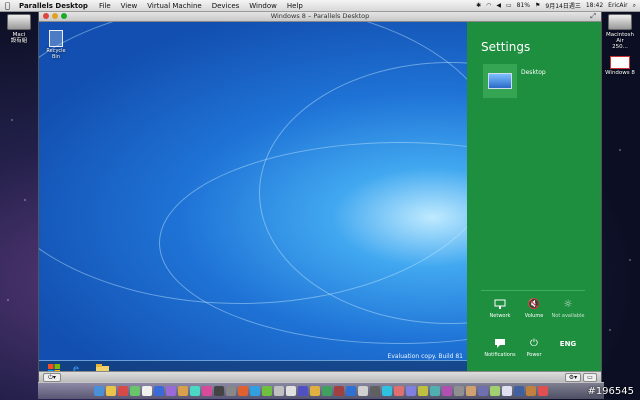  I want to click on minimize-icon, so click(55, 16).